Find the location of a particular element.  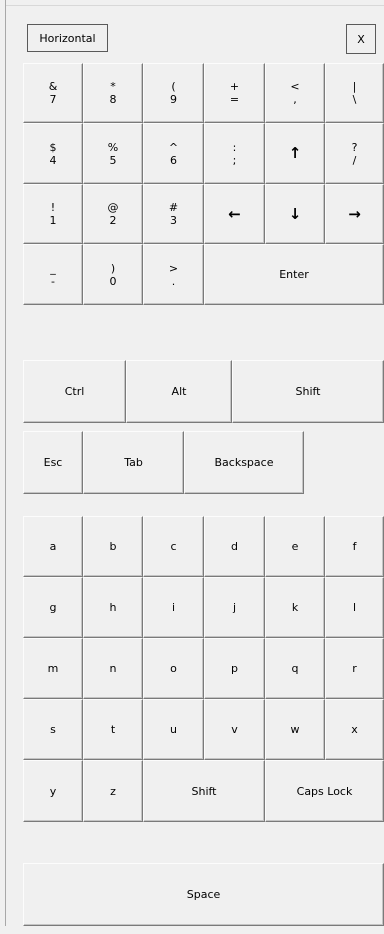

key-paren-0: ) 0 is located at coordinates (113, 274).